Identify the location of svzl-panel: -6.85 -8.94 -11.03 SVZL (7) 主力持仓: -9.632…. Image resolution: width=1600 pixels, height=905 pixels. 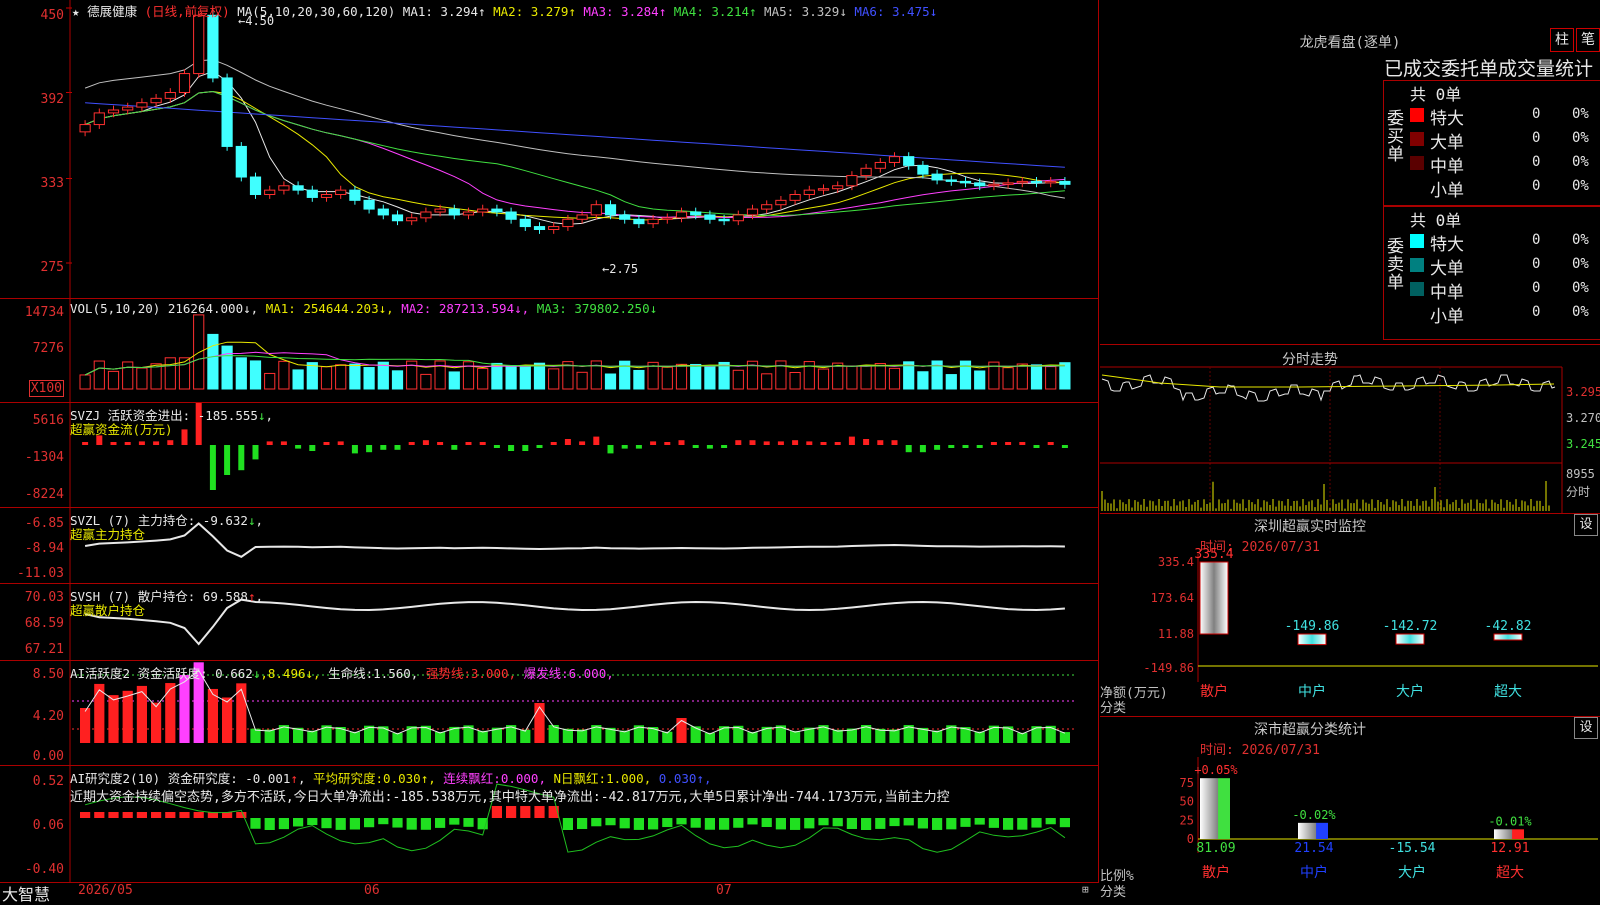
(549, 546).